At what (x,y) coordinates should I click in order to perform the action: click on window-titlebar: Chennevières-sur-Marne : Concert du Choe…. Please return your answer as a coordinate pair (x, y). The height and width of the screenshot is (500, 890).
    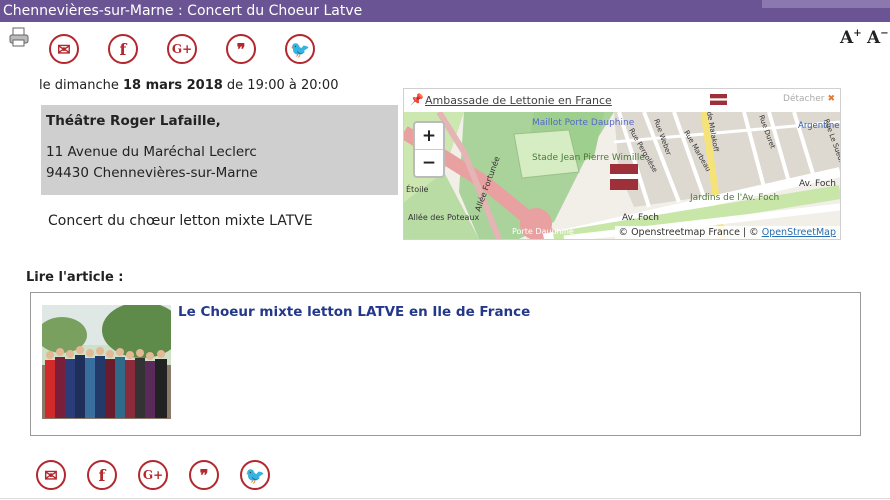
    Looking at the image, I should click on (445, 11).